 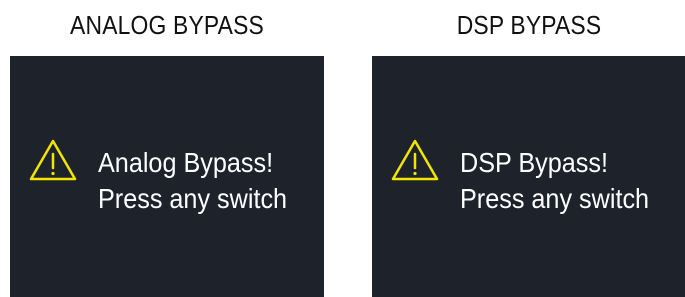 I want to click on bypass-message: DSP Bypass! Press any switch, so click(x=554, y=181).